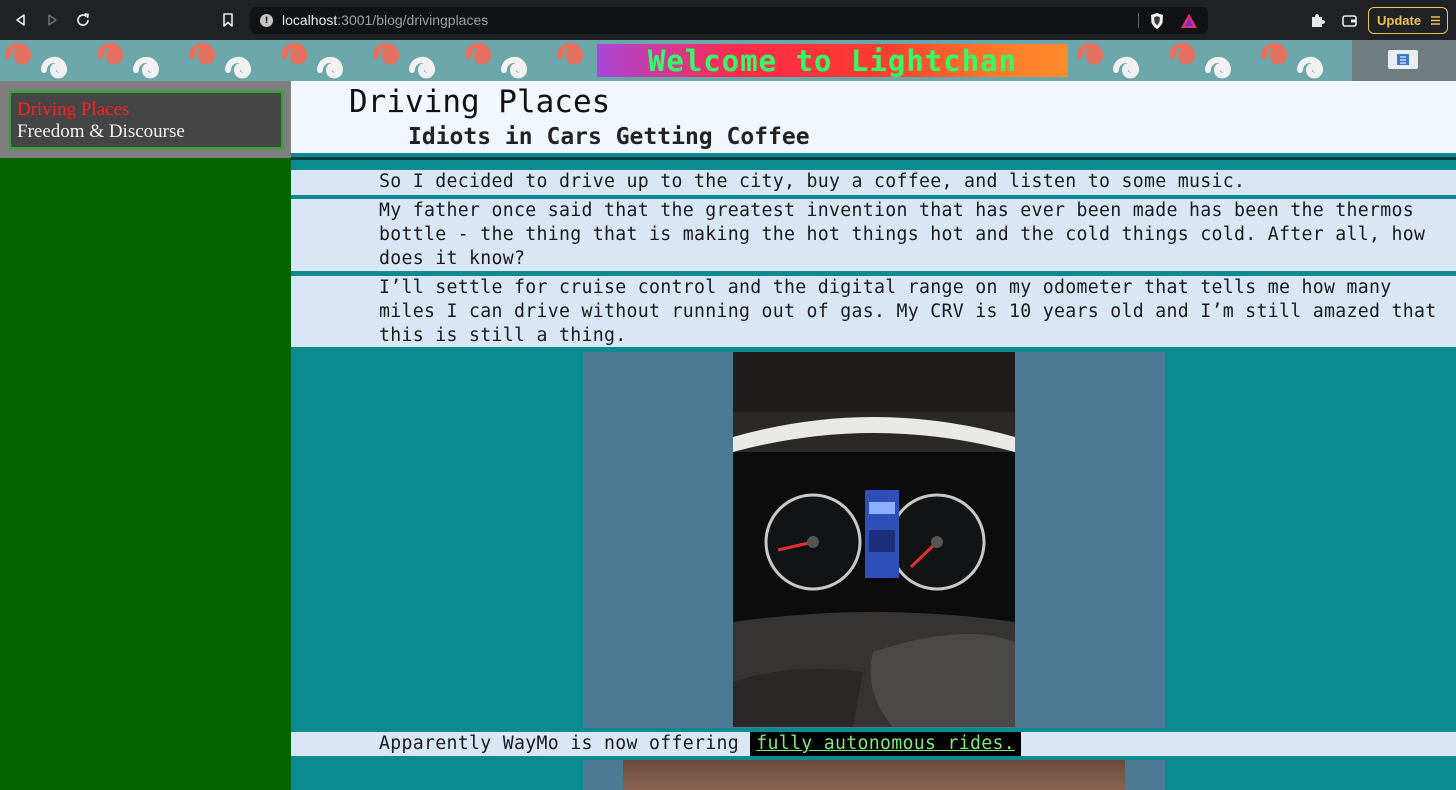 The image size is (1456, 790). I want to click on forward-button, so click(52, 20).